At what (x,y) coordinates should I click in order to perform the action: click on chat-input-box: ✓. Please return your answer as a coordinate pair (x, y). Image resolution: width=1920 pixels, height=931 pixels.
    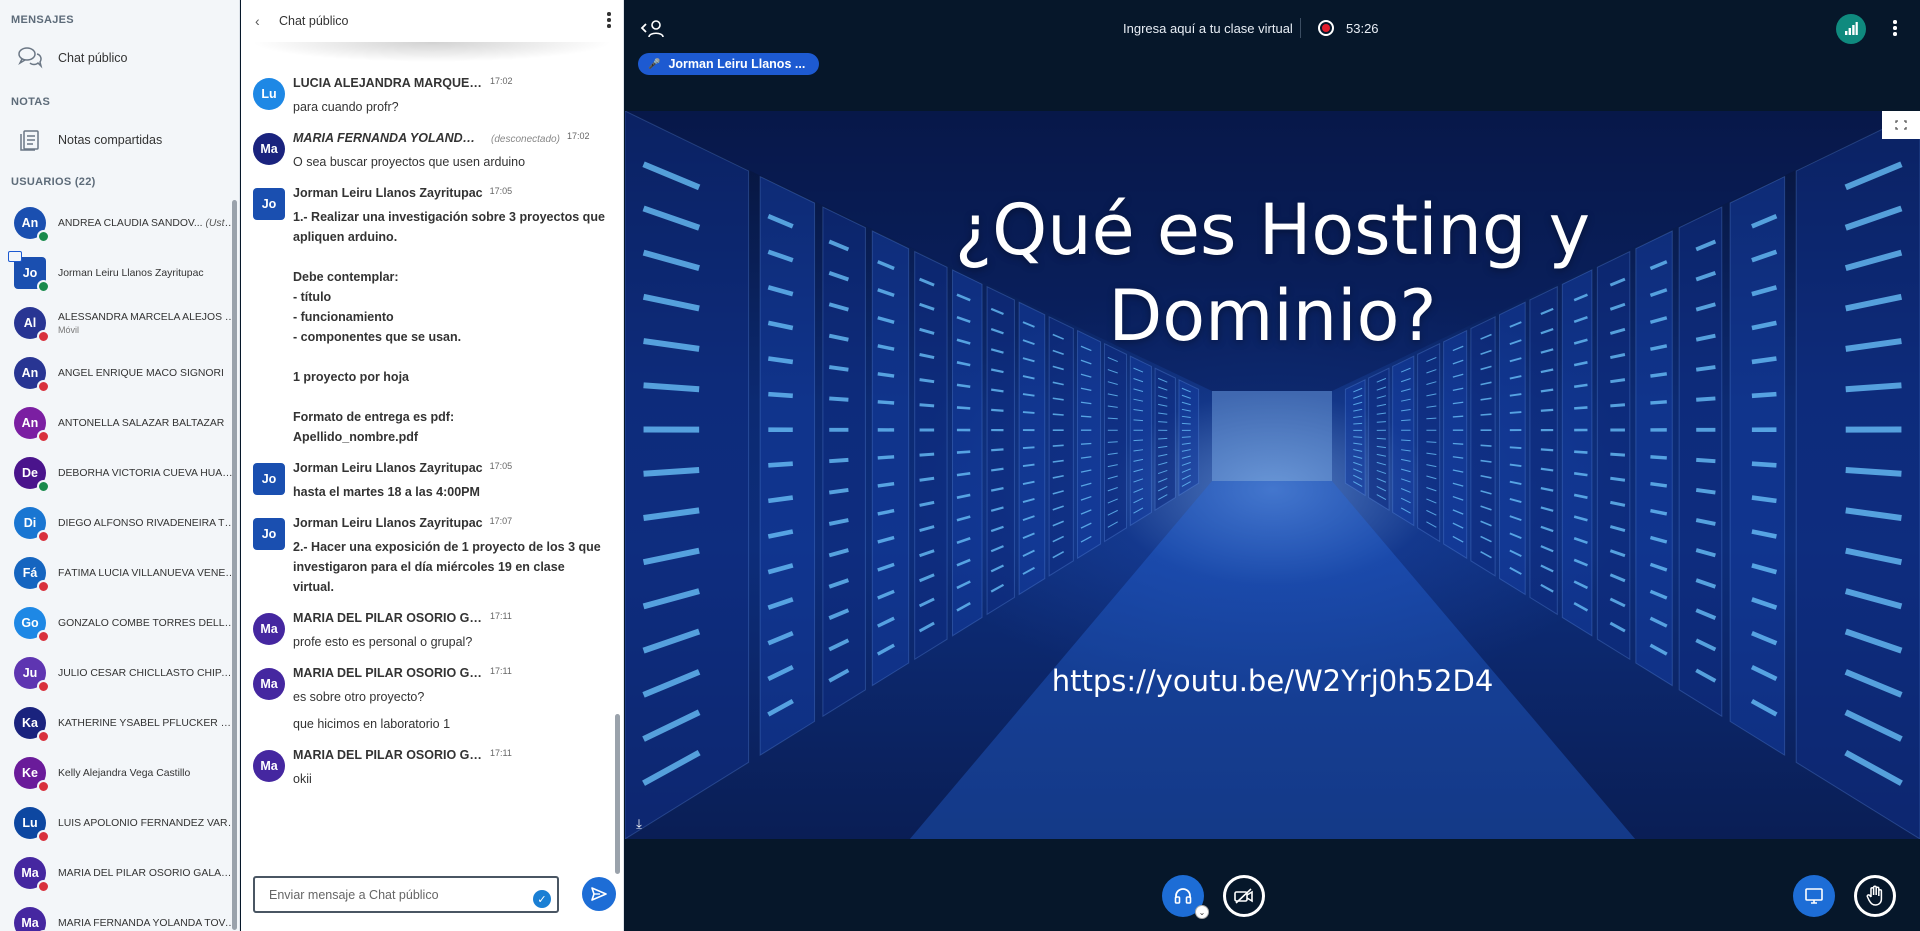
    Looking at the image, I should click on (406, 894).